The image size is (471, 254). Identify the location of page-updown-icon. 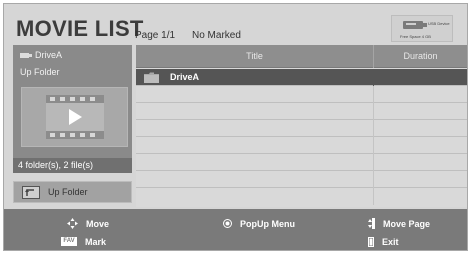
(371, 223).